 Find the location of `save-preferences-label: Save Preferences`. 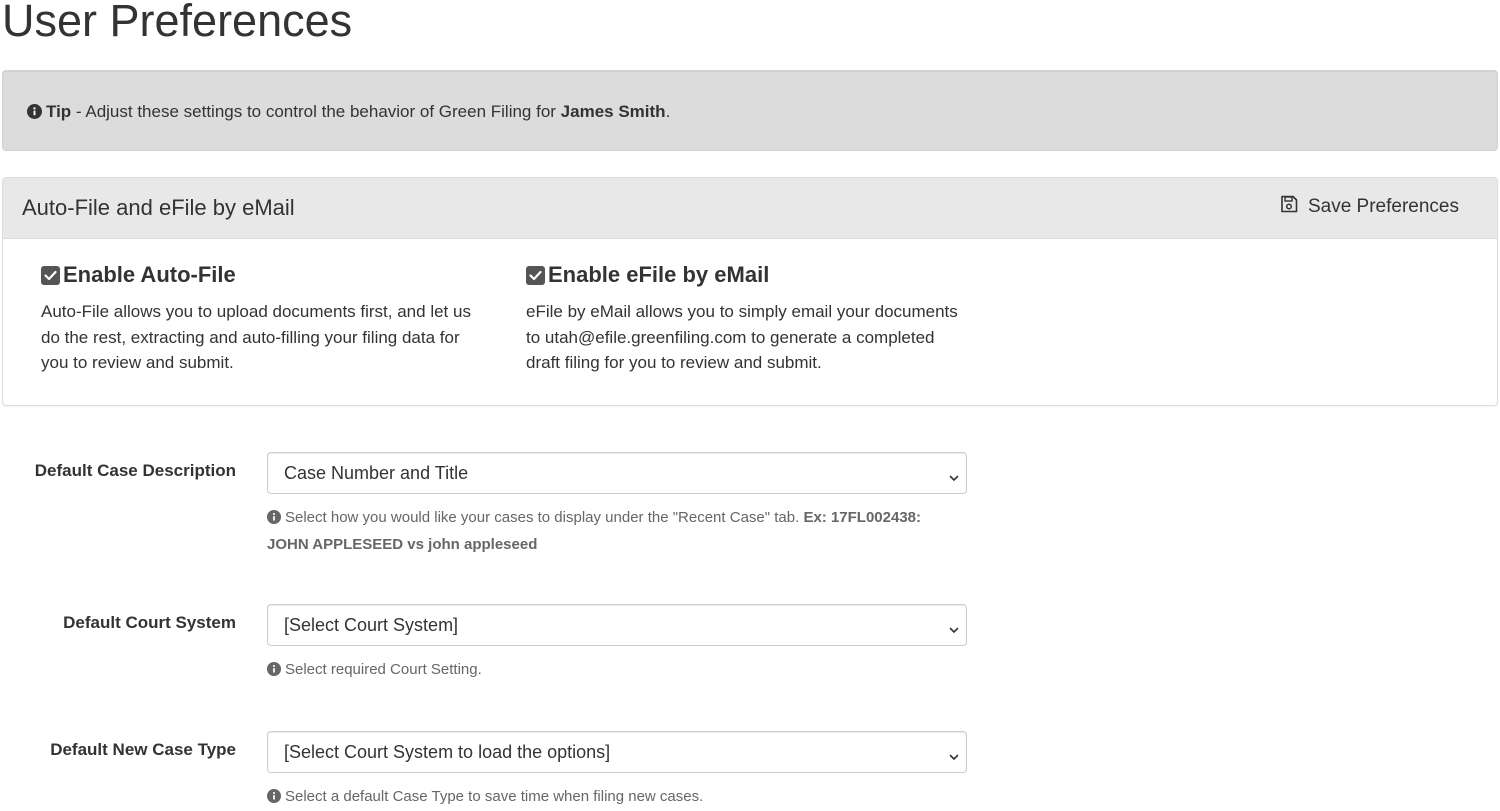

save-preferences-label: Save Preferences is located at coordinates (1383, 206).